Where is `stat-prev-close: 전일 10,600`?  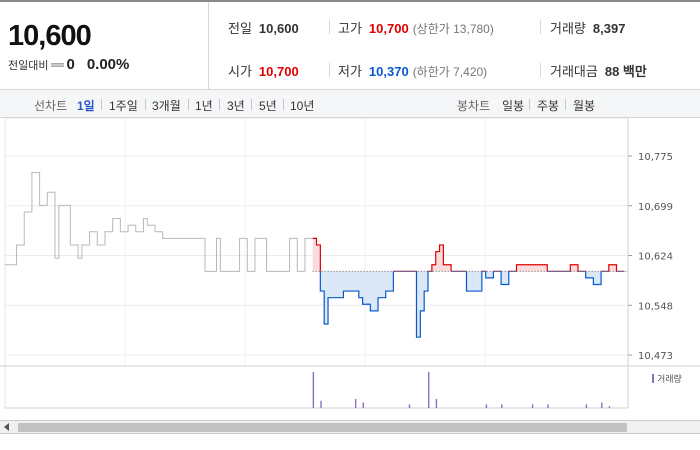 stat-prev-close: 전일 10,600 is located at coordinates (263, 27).